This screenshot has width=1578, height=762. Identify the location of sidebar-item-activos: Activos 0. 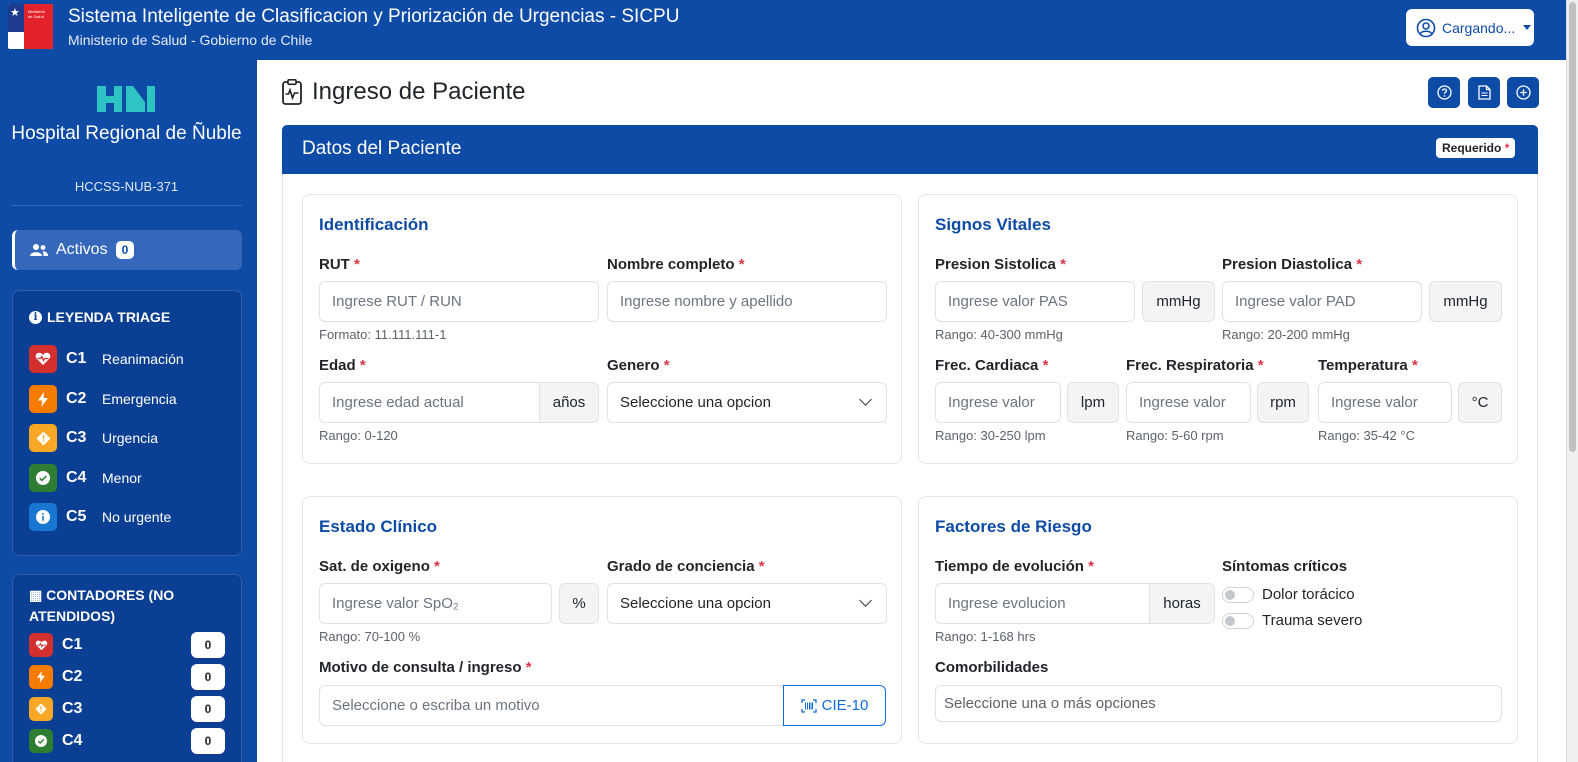
(127, 250).